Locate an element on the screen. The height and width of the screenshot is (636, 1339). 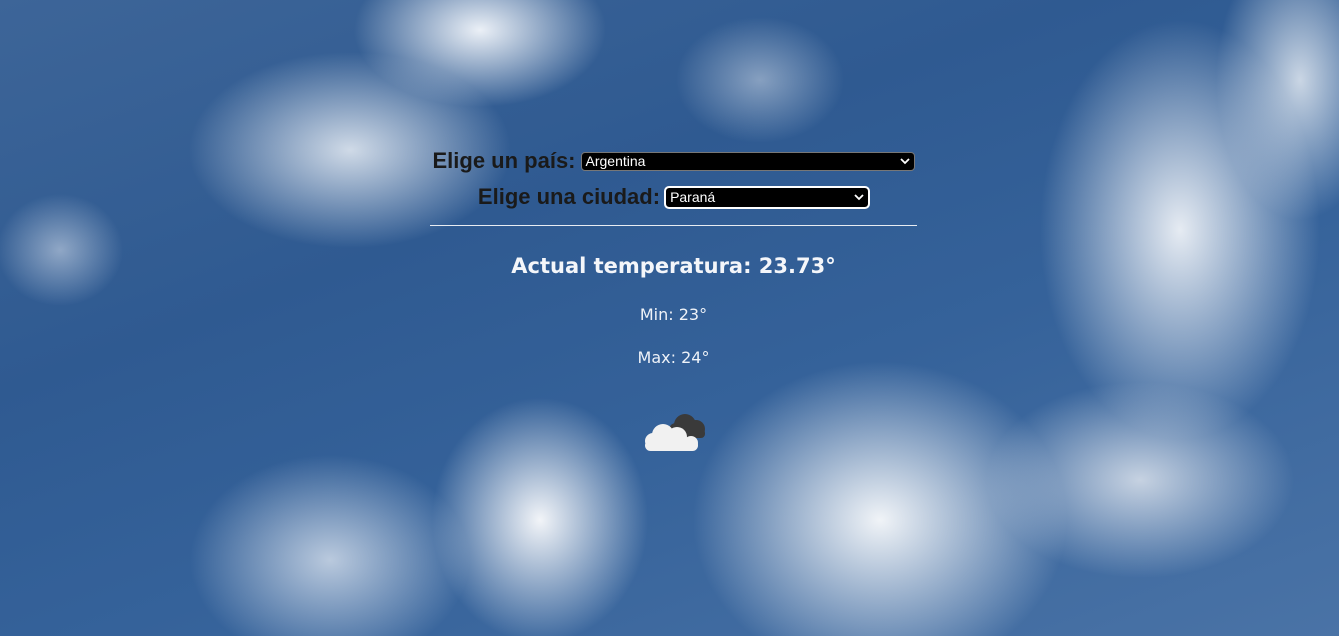
cloud-icon is located at coordinates (674, 432).